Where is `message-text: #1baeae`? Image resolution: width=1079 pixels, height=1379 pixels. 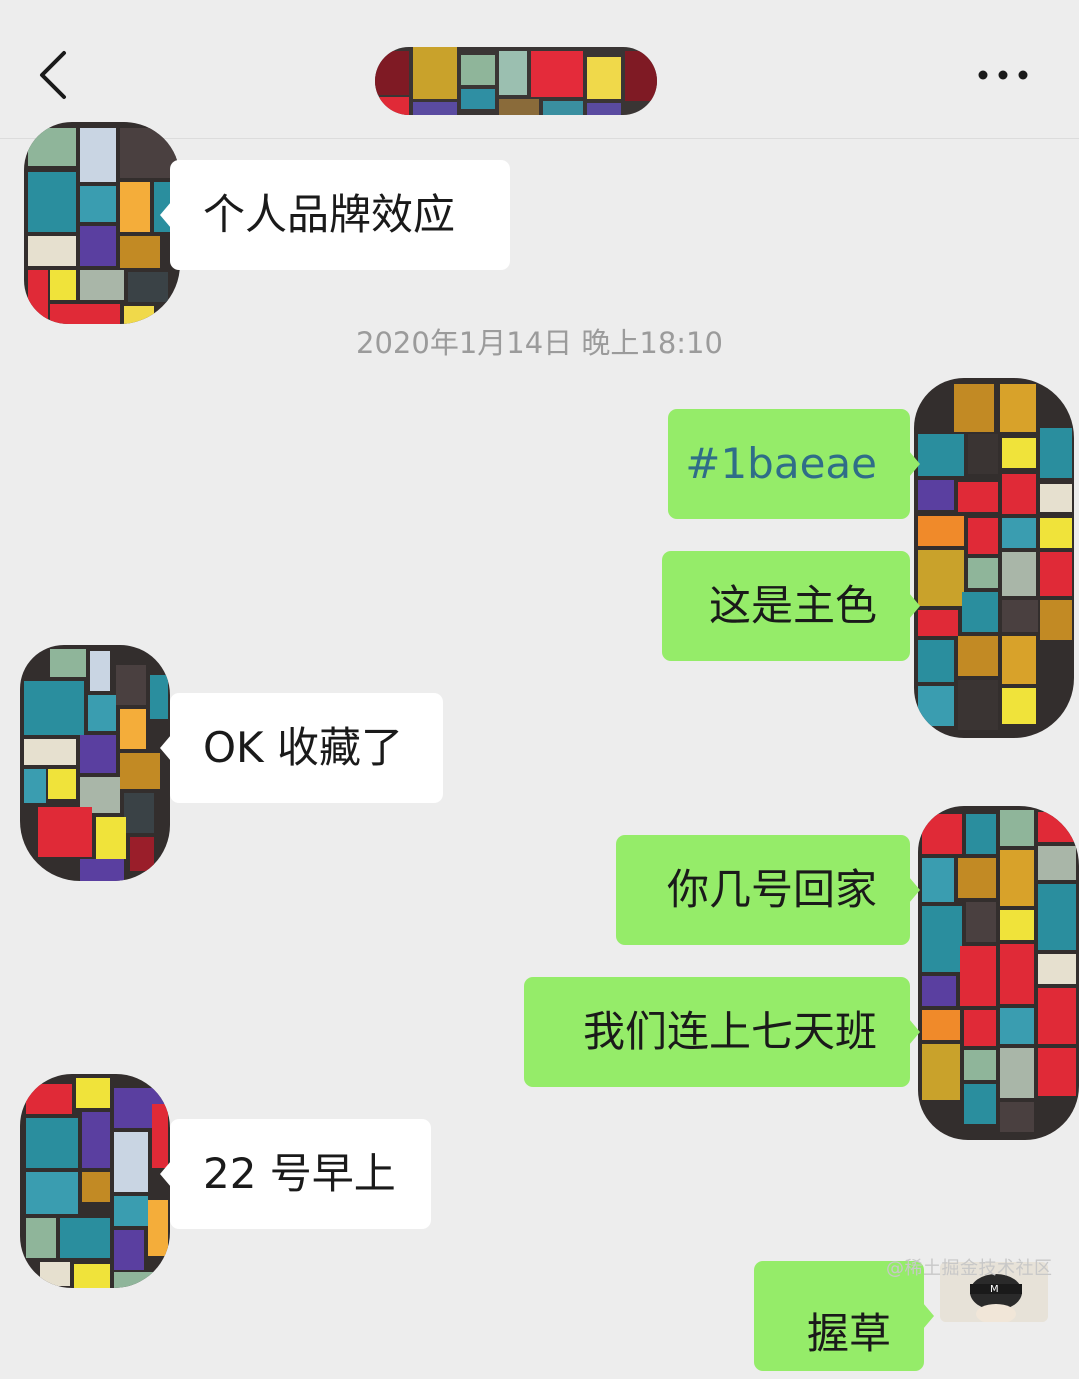
message-text: #1baeae is located at coordinates (781, 463).